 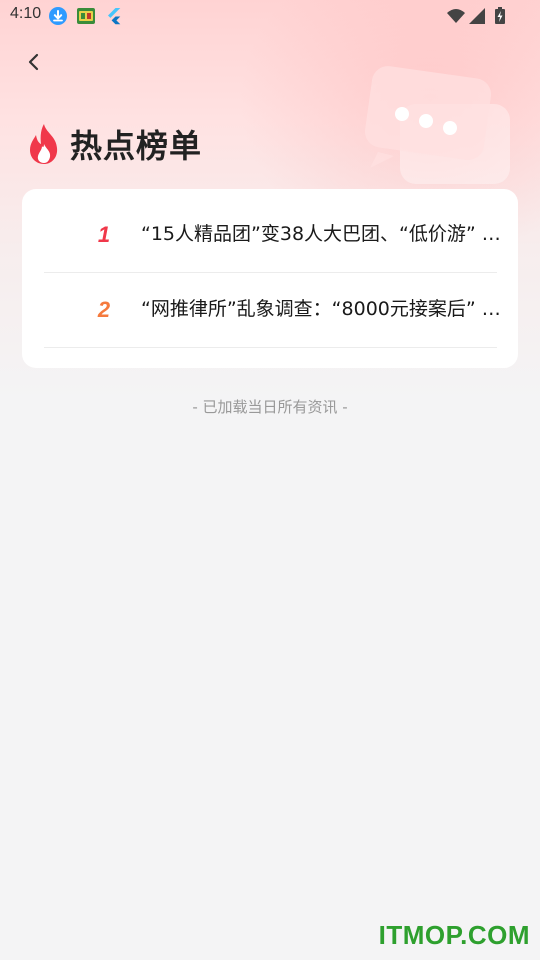 I want to click on signal-icon, so click(x=477, y=16).